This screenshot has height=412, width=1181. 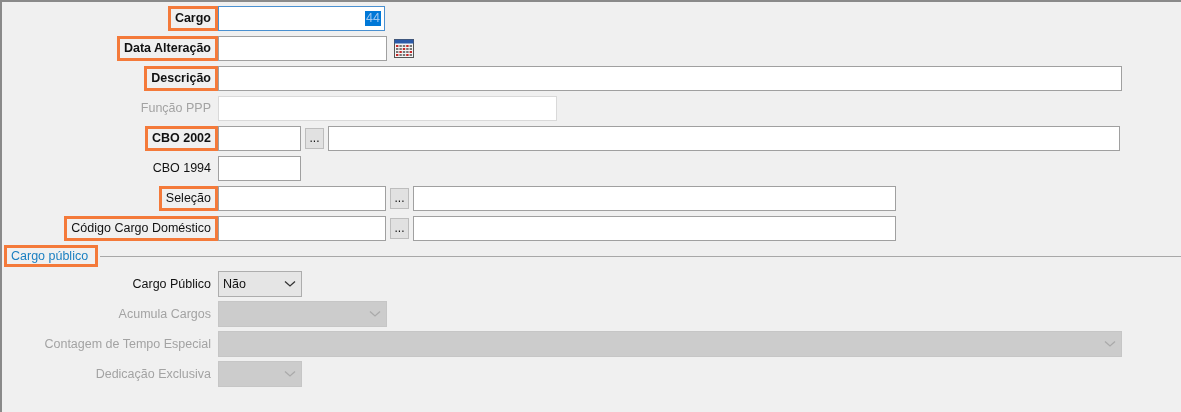 I want to click on field-value: 44, so click(x=373, y=18).